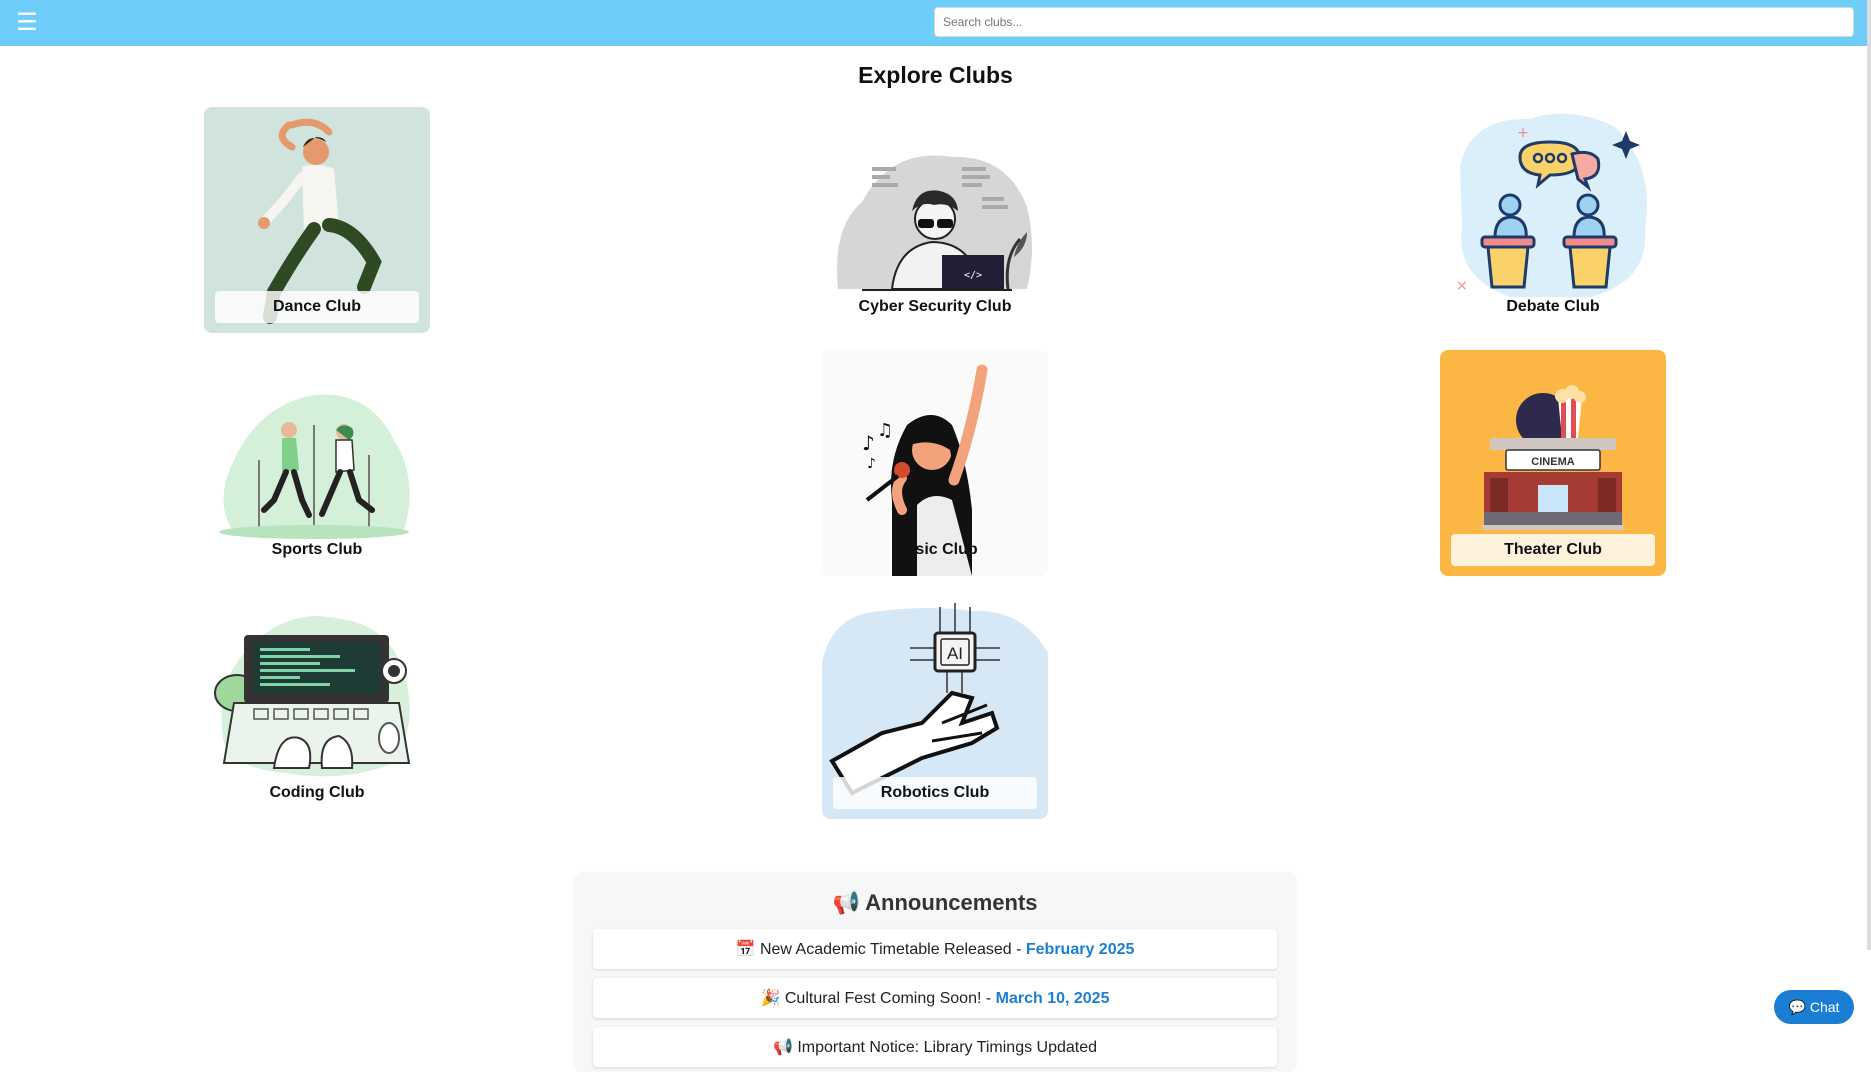 The image size is (1871, 1072). What do you see at coordinates (317, 307) in the screenshot?
I see `club-card-label: Dance Club` at bounding box center [317, 307].